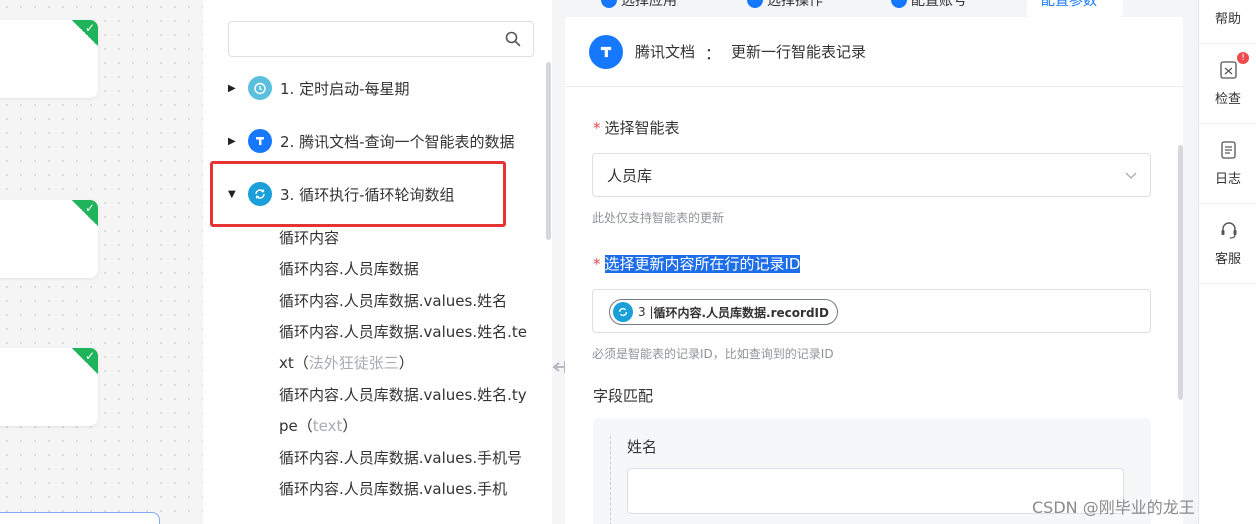 This screenshot has height=524, width=1256. I want to click on tree-child-item: 循环内容, so click(309, 237).